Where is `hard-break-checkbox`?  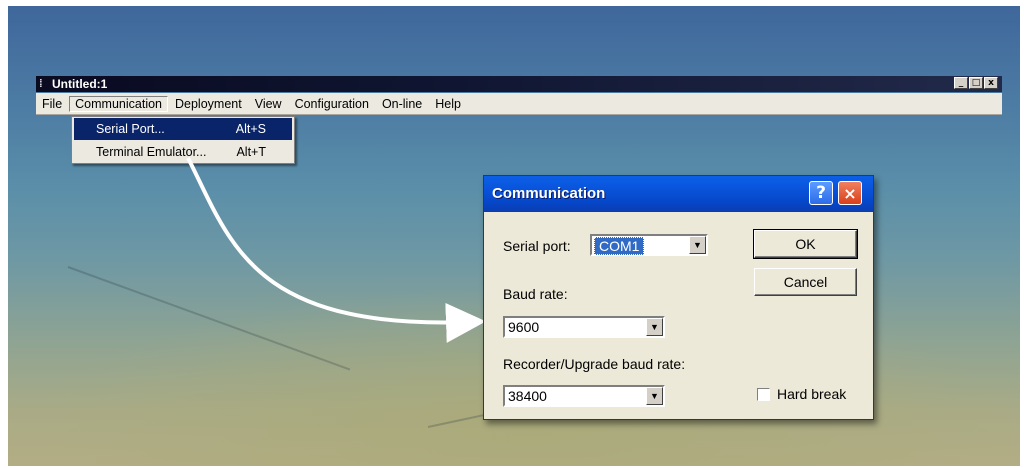 hard-break-checkbox is located at coordinates (763, 394).